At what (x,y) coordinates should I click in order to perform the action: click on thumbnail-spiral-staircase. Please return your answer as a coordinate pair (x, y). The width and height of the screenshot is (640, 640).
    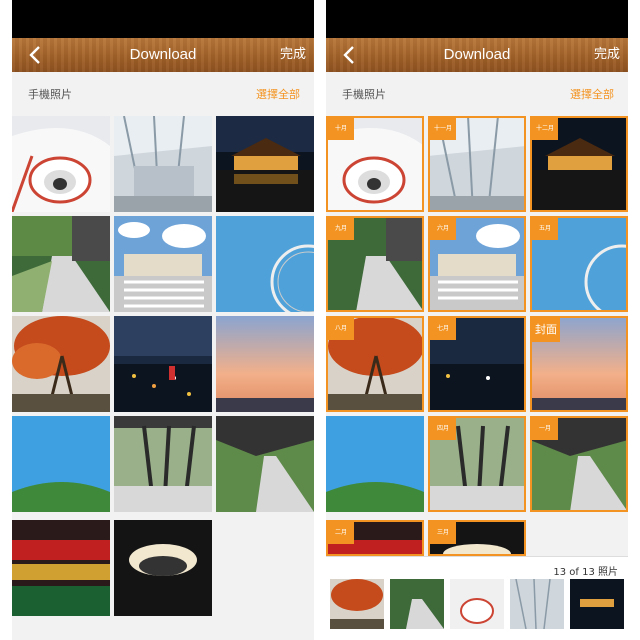
    Looking at the image, I should click on (477, 604).